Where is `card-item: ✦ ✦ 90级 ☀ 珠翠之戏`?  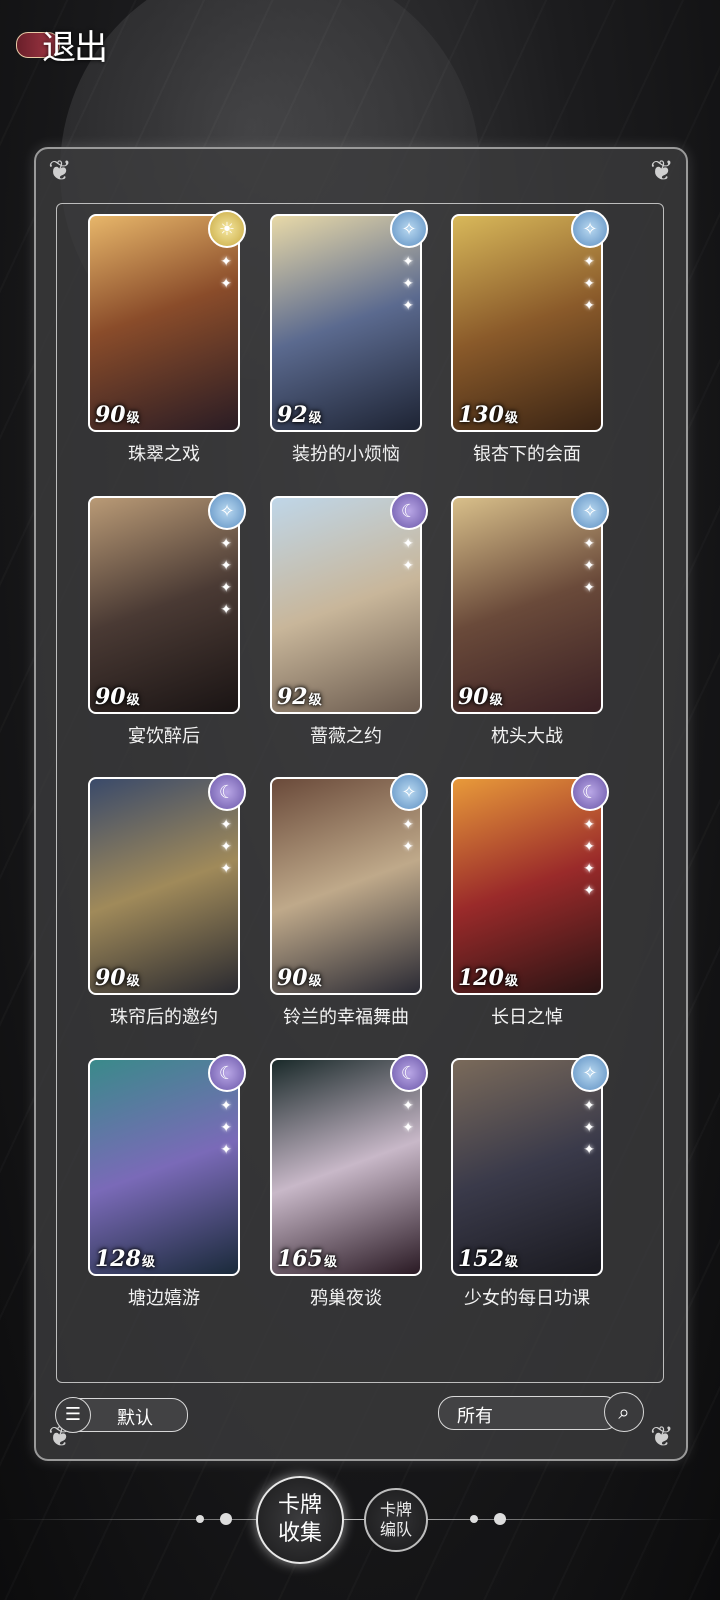 card-item: ✦ ✦ 90级 ☀ 珠翠之戏 is located at coordinates (167, 338).